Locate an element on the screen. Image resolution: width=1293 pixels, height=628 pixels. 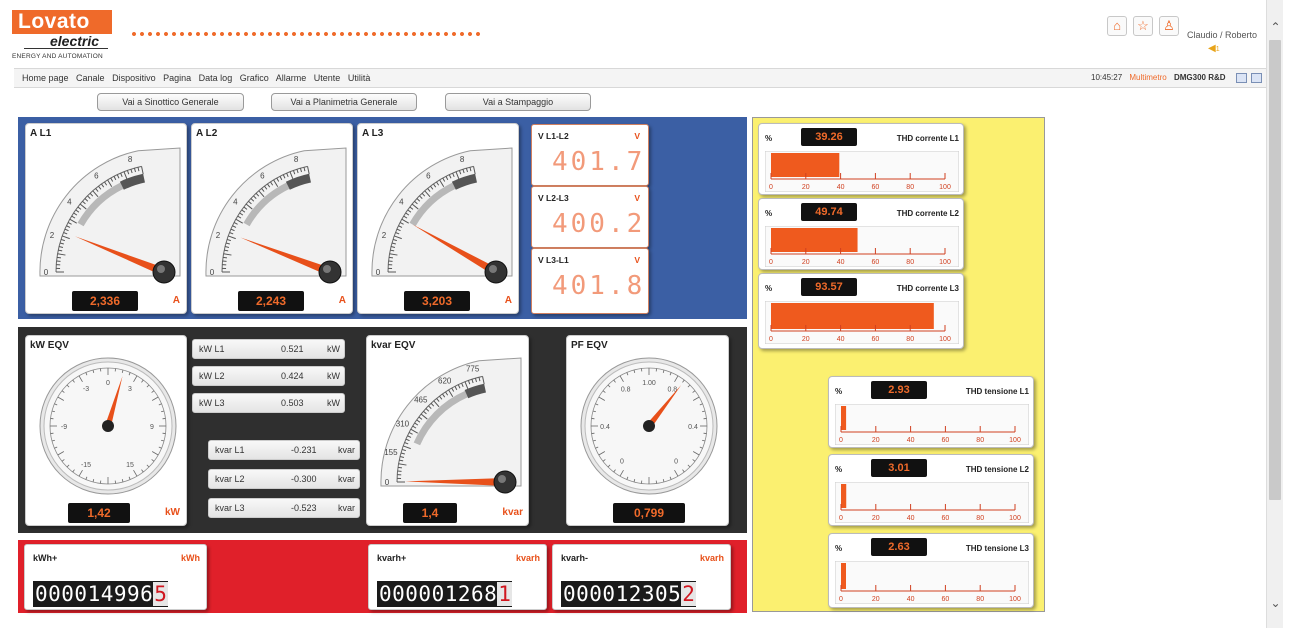
status-time: 10:45:27 is located at coordinates (1107, 78).